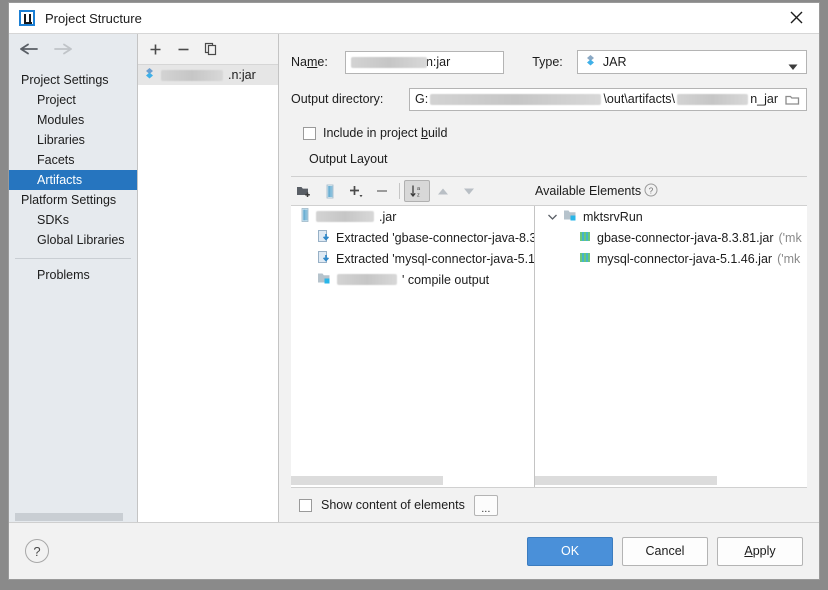 The width and height of the screenshot is (828, 590). Describe the element at coordinates (73, 100) in the screenshot. I see `sidebar-item-project: Project` at that location.